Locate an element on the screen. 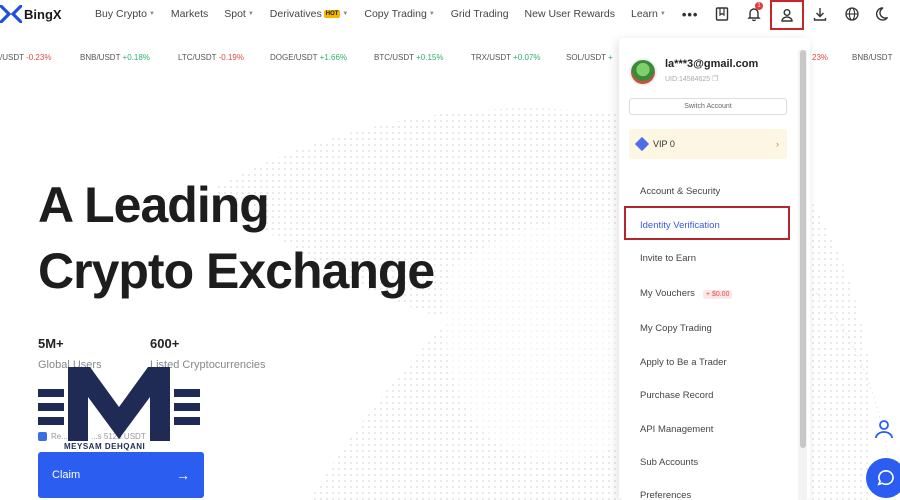 The height and width of the screenshot is (500, 900). stat-value: 600+ is located at coordinates (165, 343).